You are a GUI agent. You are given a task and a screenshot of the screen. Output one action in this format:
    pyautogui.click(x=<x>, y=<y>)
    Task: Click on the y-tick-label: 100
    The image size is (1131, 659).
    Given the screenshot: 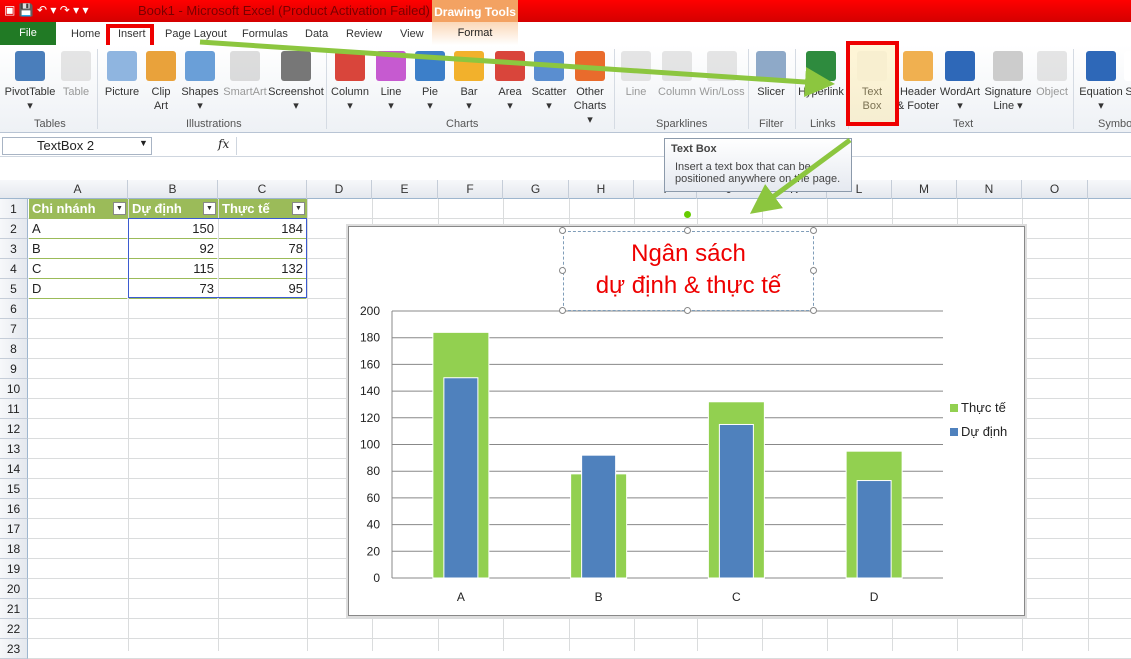 What is the action you would take?
    pyautogui.click(x=370, y=445)
    